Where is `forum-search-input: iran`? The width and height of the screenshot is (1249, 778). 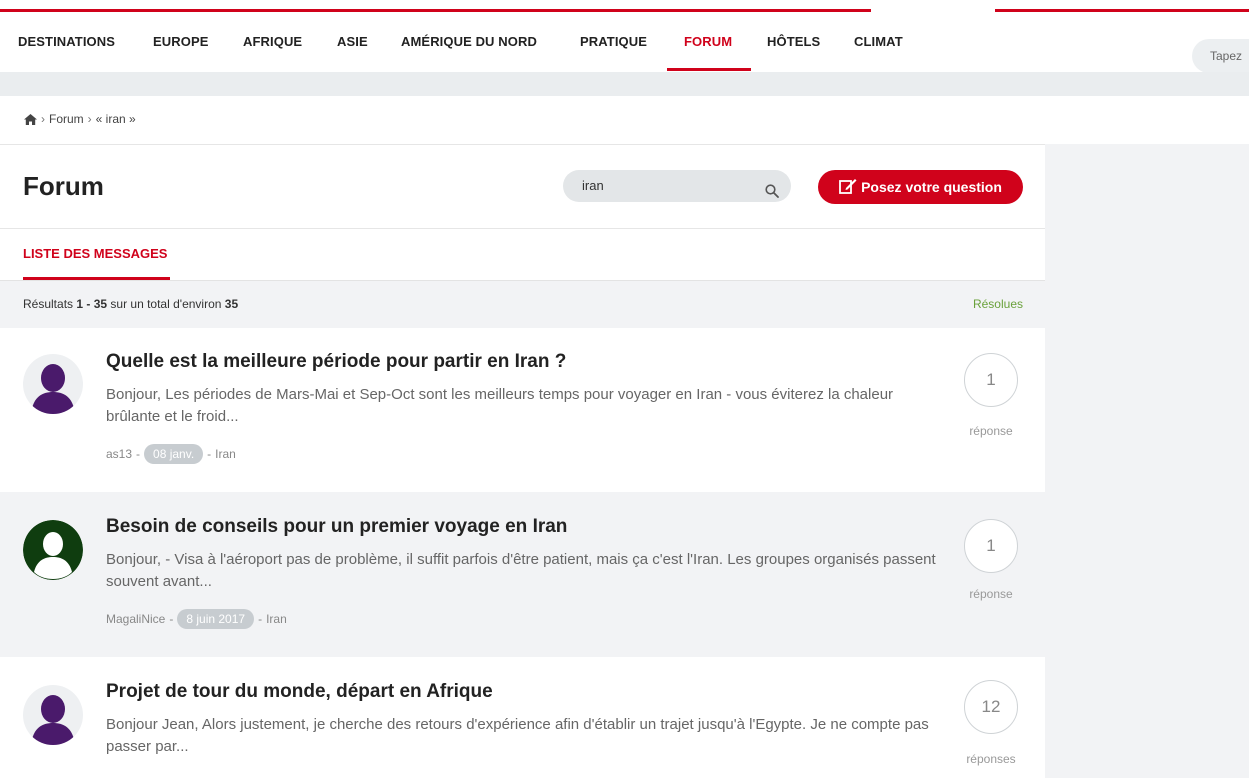 forum-search-input: iran is located at coordinates (677, 186).